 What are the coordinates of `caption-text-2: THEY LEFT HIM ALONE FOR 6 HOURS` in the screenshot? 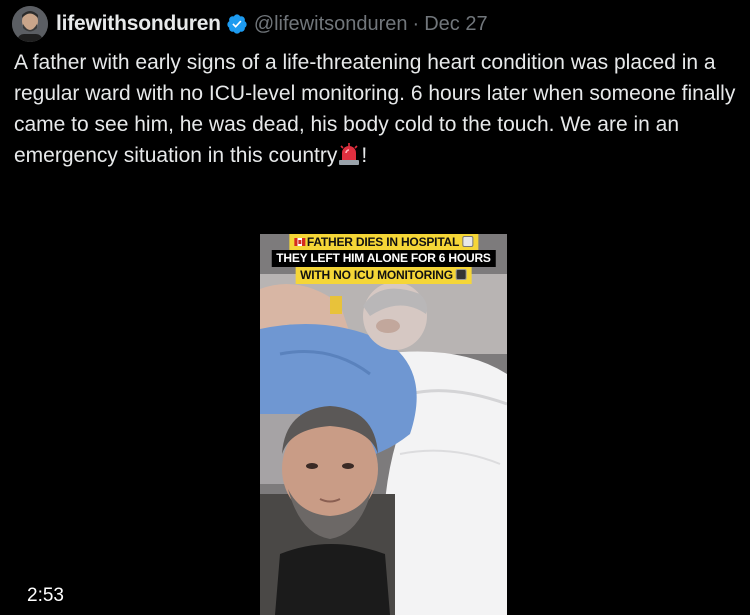 It's located at (383, 258).